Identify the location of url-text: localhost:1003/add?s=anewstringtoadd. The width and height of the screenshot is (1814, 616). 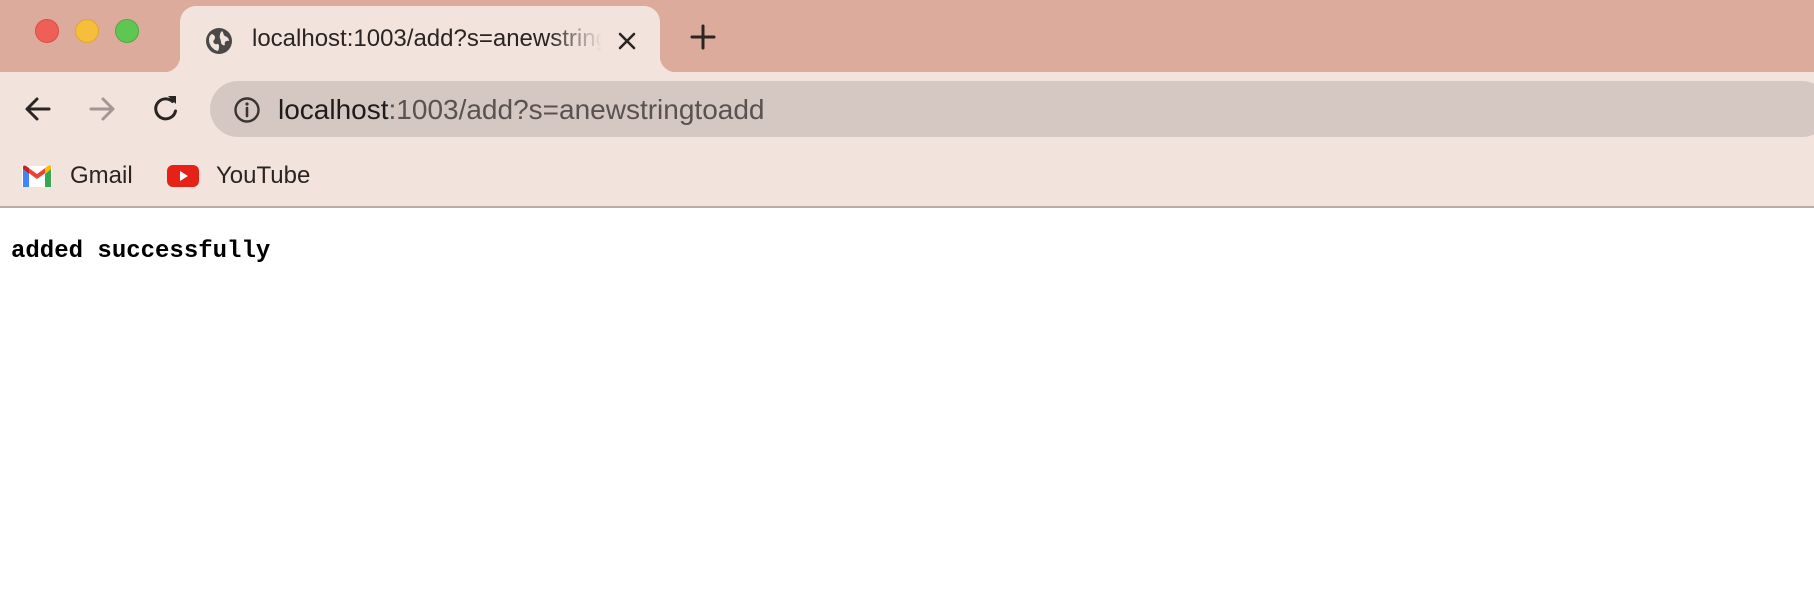
(521, 110).